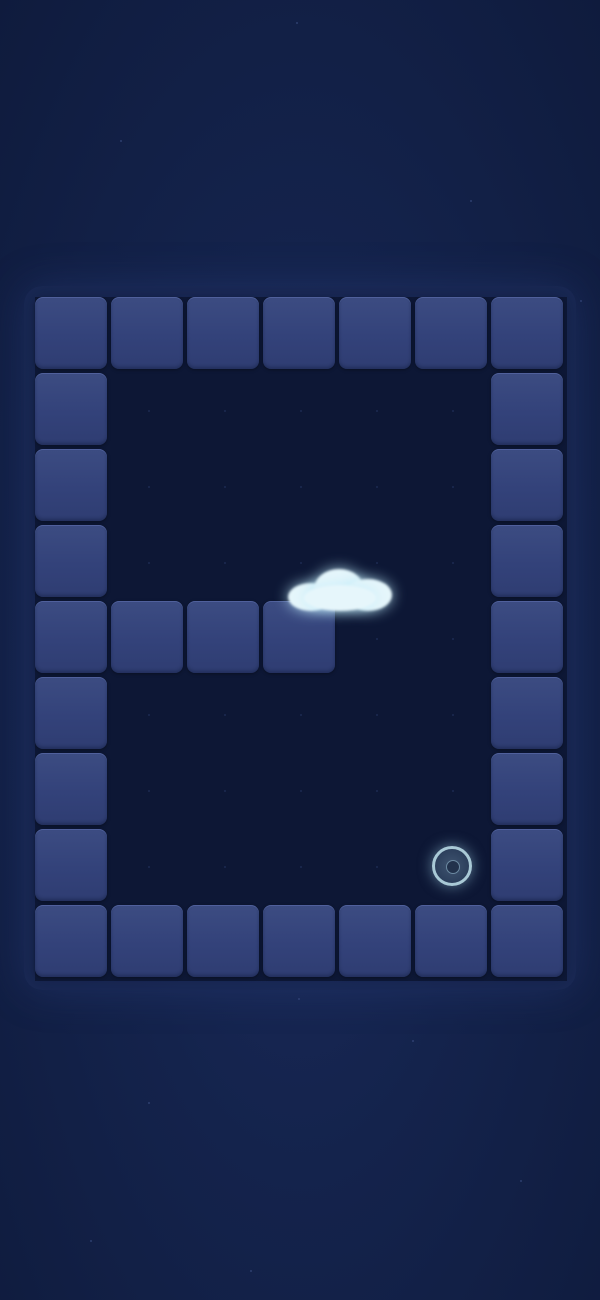 The image size is (600, 1300). I want to click on target-ring-icon, so click(452, 866).